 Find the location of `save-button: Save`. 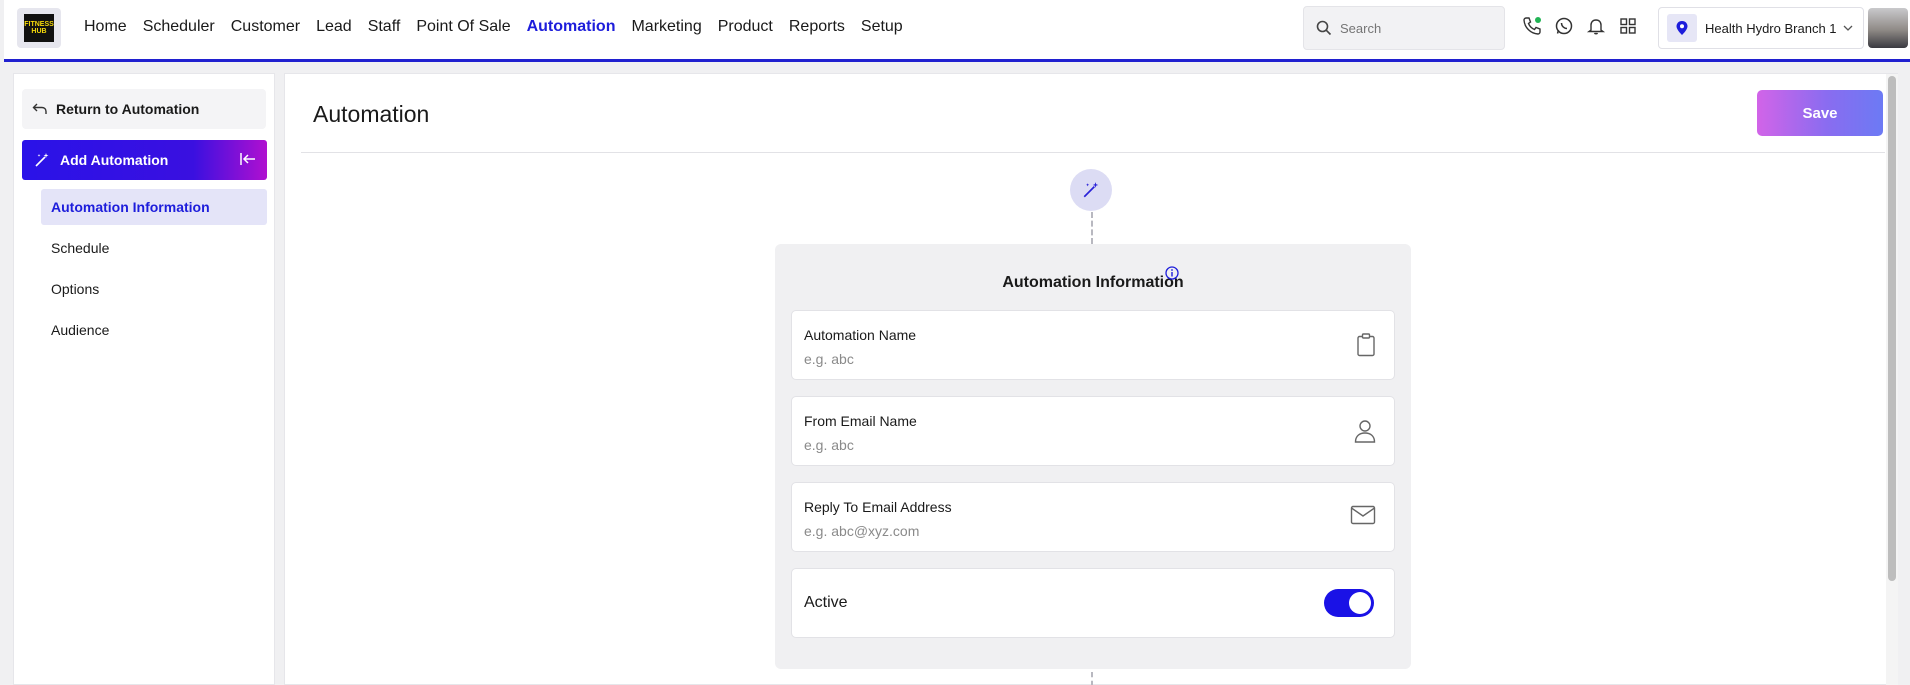

save-button: Save is located at coordinates (1820, 113).